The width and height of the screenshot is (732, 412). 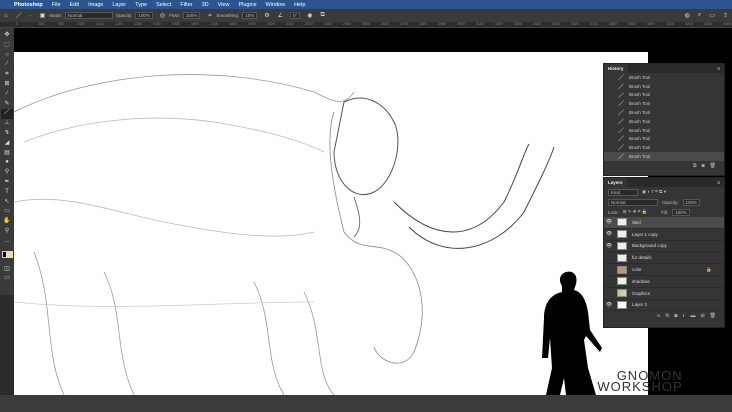 What do you see at coordinates (7, 144) in the screenshot?
I see `eraser-tool-icon: ◢` at bounding box center [7, 144].